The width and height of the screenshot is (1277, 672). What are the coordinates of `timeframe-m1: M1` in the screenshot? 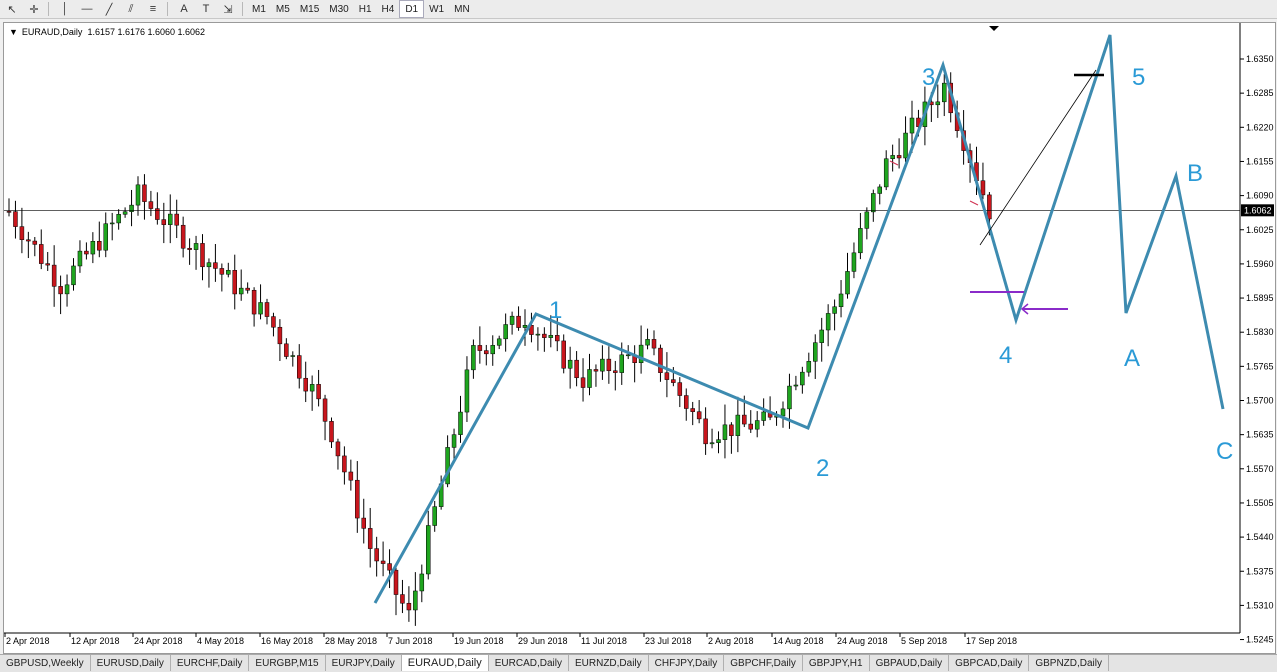 It's located at (259, 9).